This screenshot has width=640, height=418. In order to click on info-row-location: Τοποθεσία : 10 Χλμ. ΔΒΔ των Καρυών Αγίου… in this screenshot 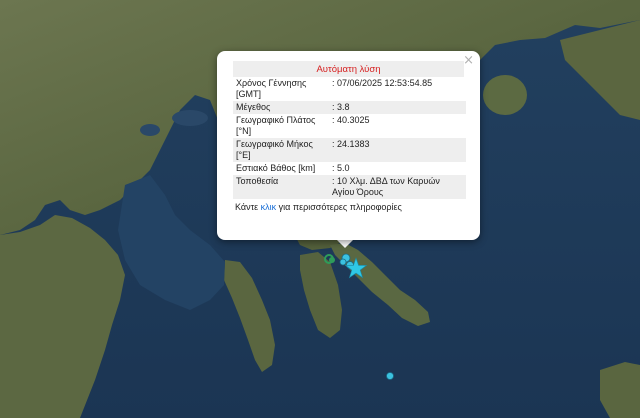, I will do `click(349, 187)`.